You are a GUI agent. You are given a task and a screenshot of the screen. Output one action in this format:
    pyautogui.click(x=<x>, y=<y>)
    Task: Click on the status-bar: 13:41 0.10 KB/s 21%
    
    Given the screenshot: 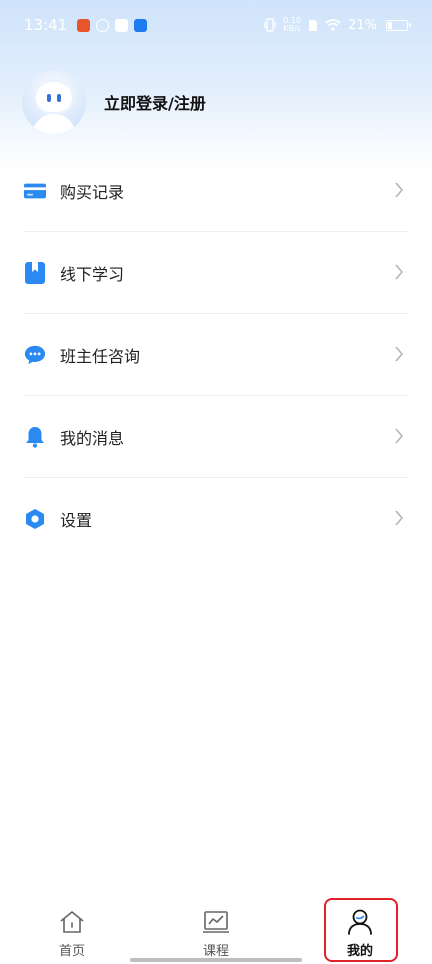 What is the action you would take?
    pyautogui.click(x=216, y=25)
    